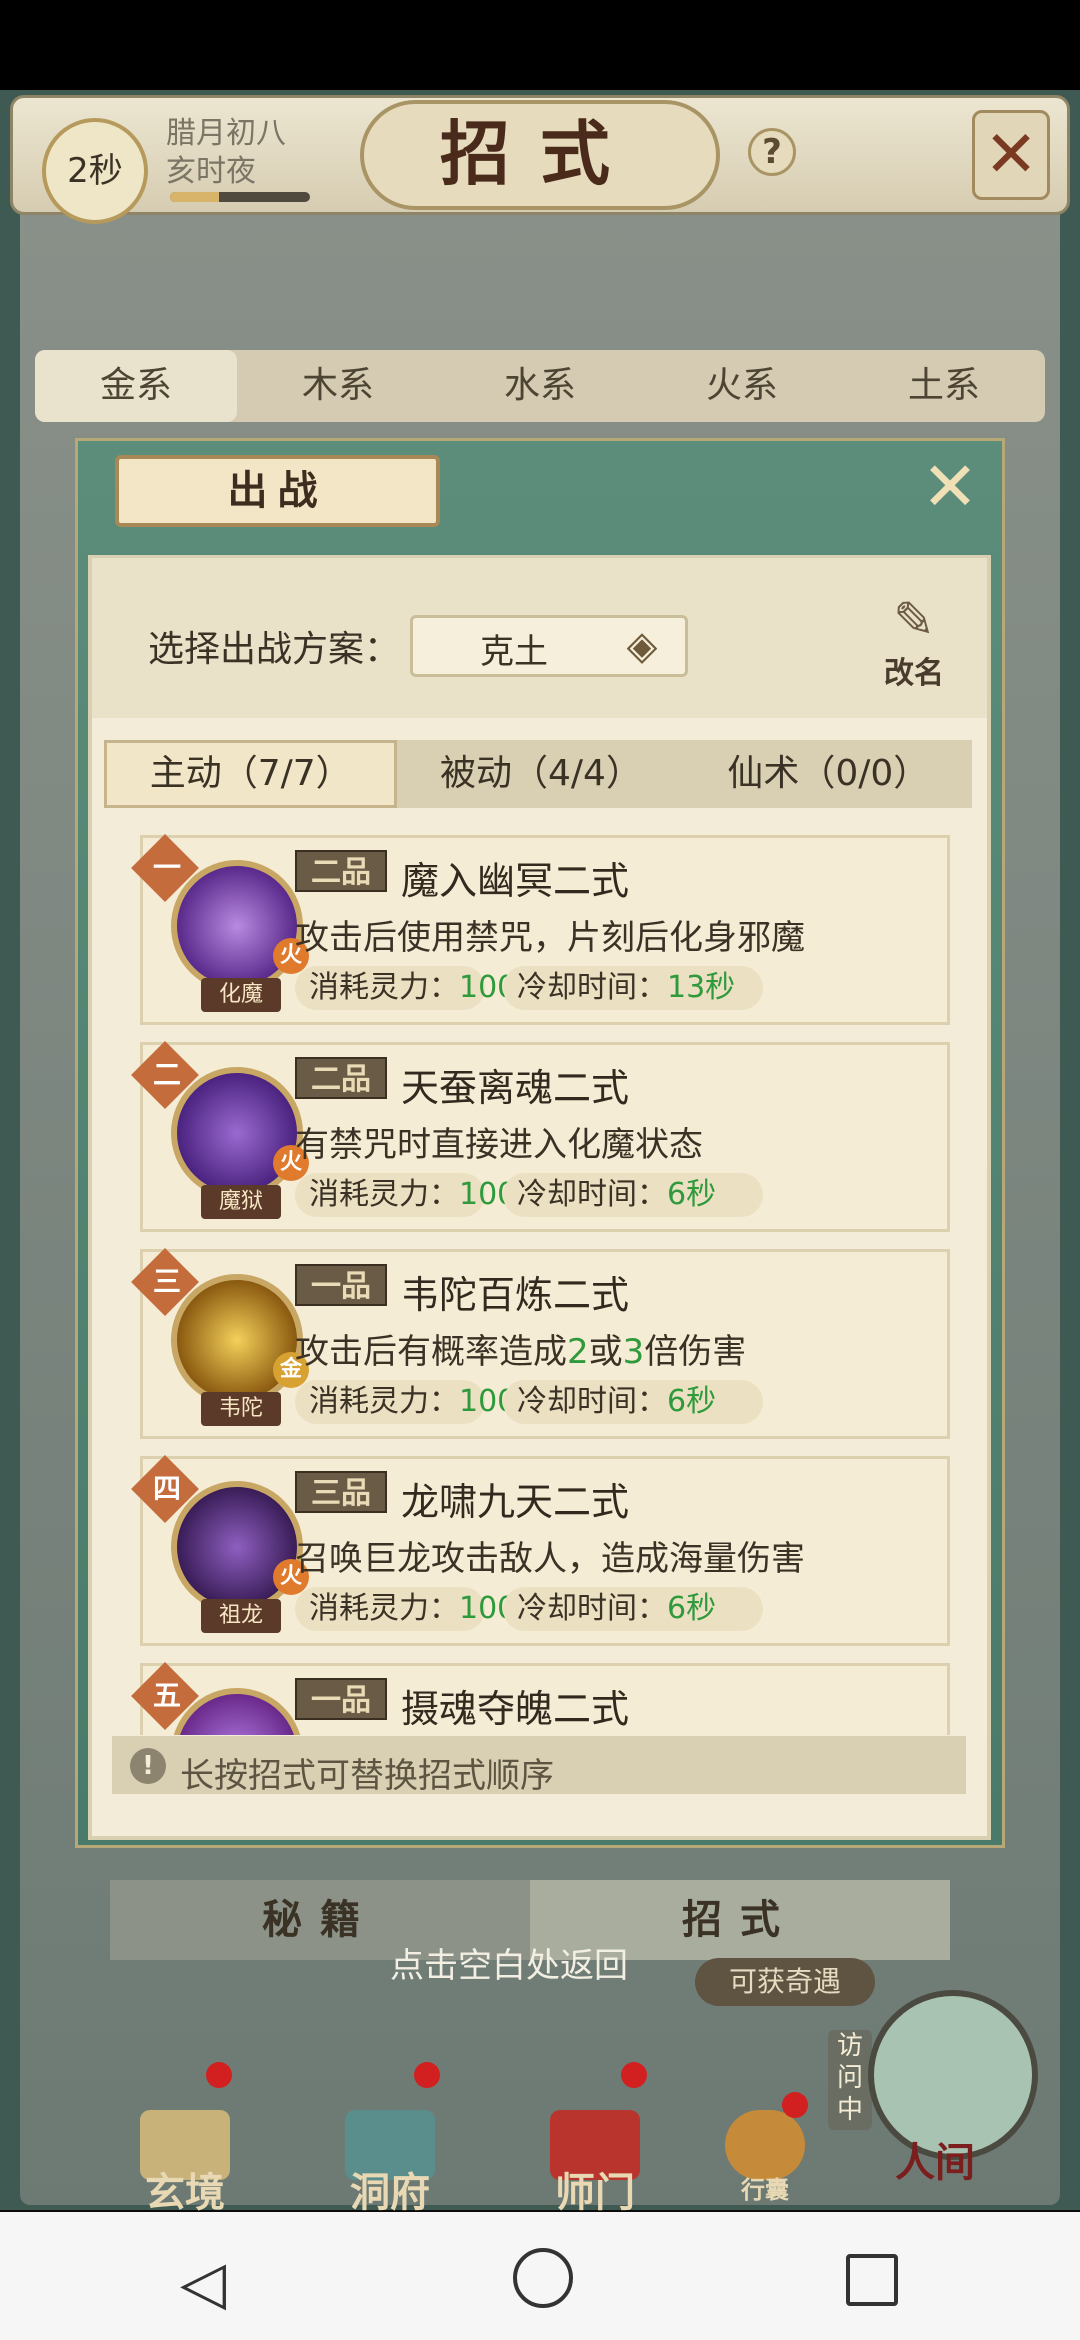  I want to click on rename-button: ✎ 改名, so click(914, 641).